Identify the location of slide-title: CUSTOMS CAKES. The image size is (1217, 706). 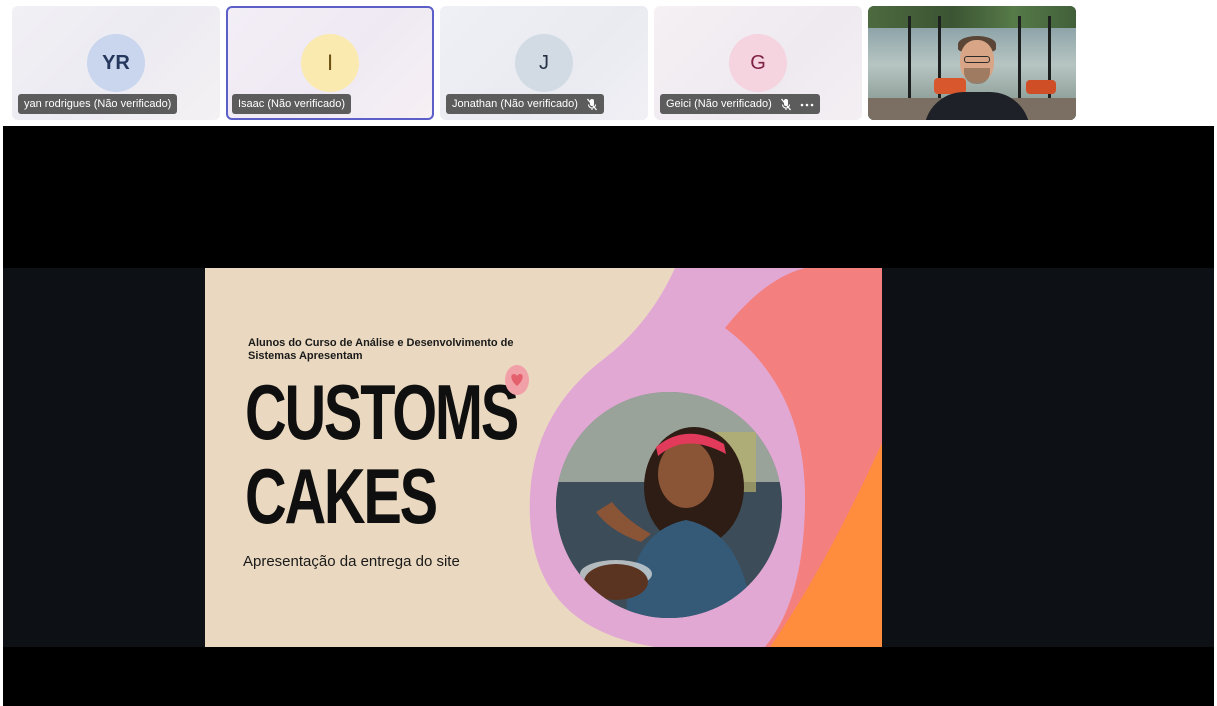
(382, 454).